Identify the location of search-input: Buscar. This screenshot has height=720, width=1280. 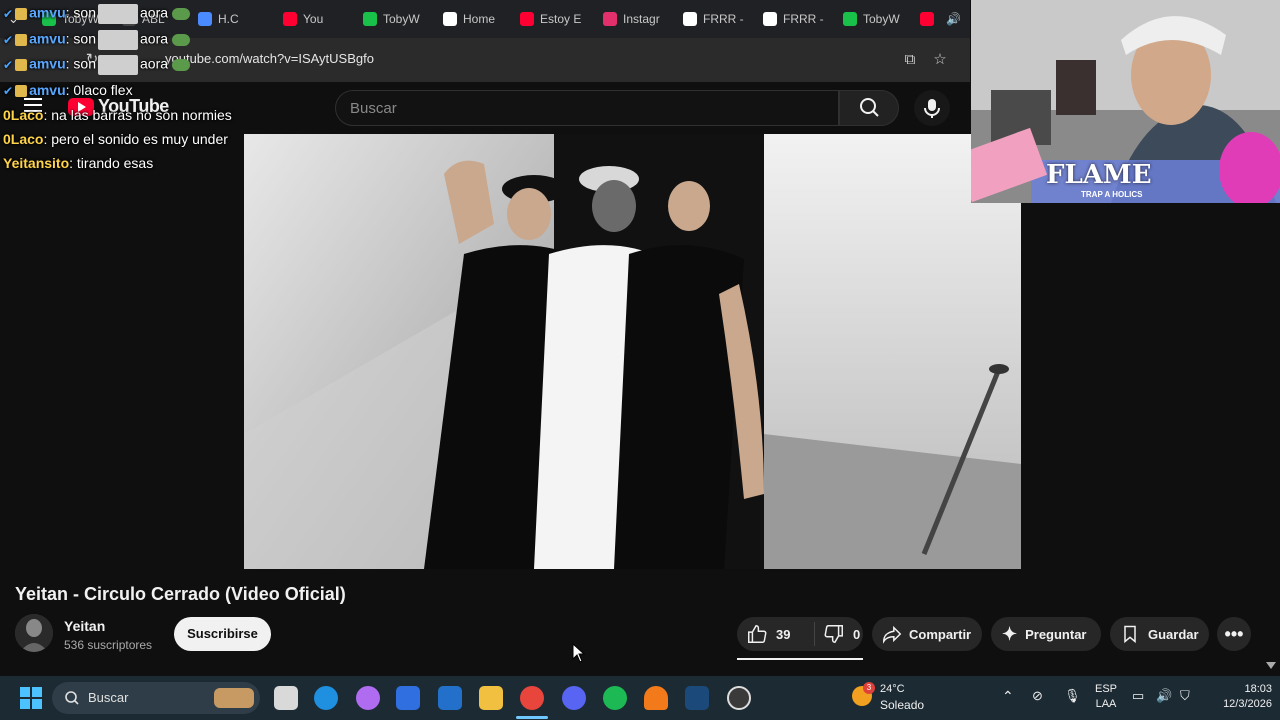
(587, 108).